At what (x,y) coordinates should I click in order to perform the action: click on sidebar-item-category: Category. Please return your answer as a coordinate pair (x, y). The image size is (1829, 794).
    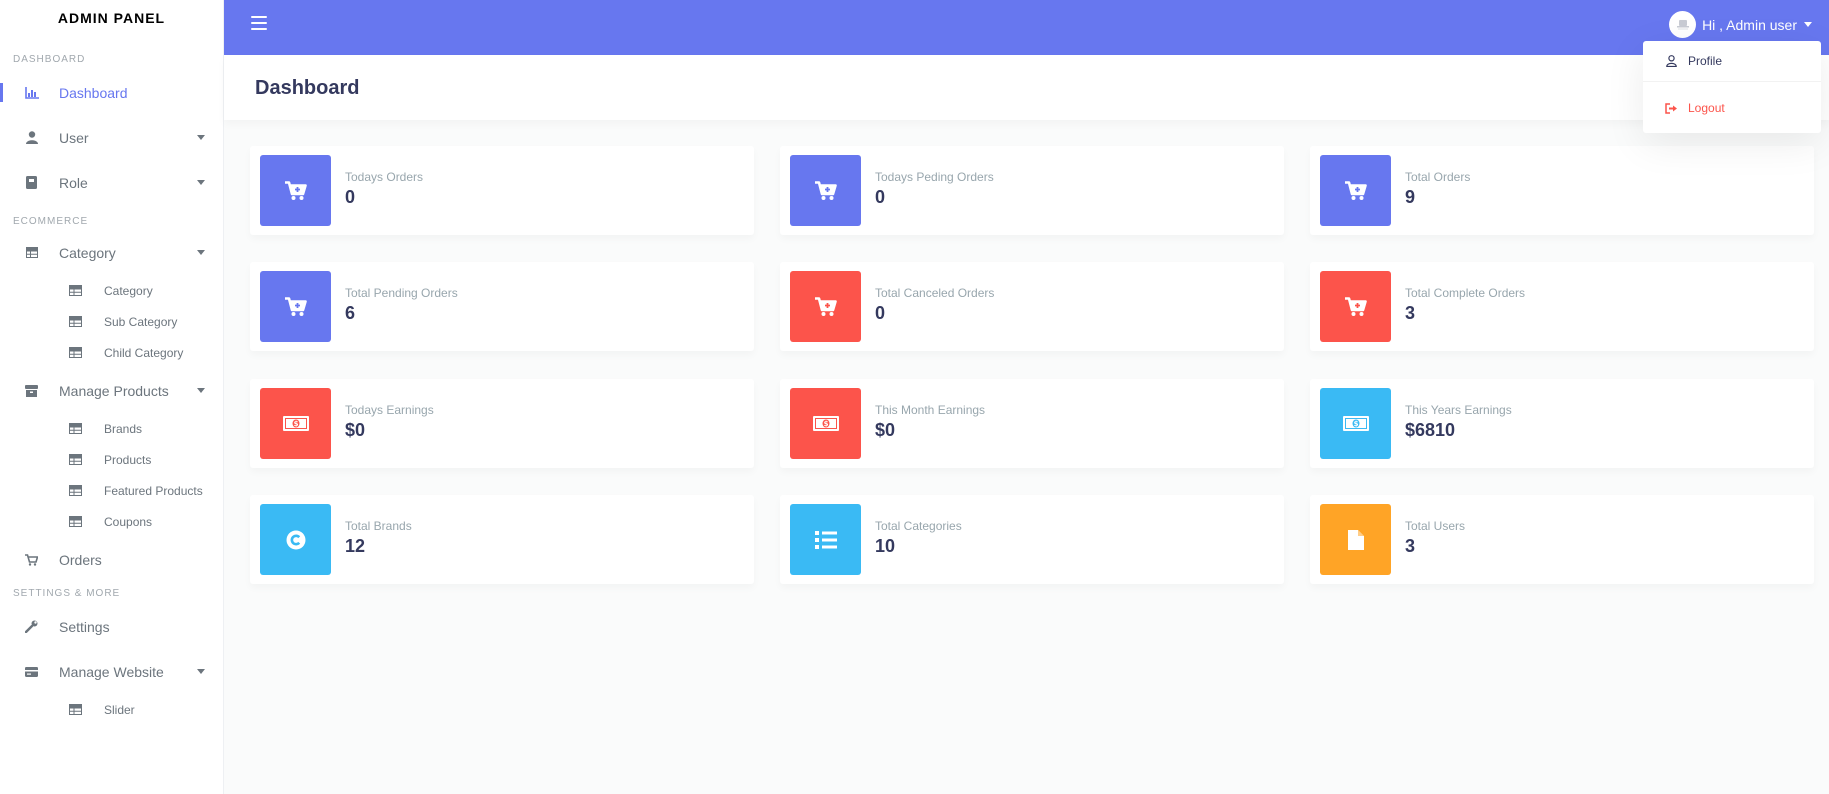
    Looking at the image, I should click on (111, 252).